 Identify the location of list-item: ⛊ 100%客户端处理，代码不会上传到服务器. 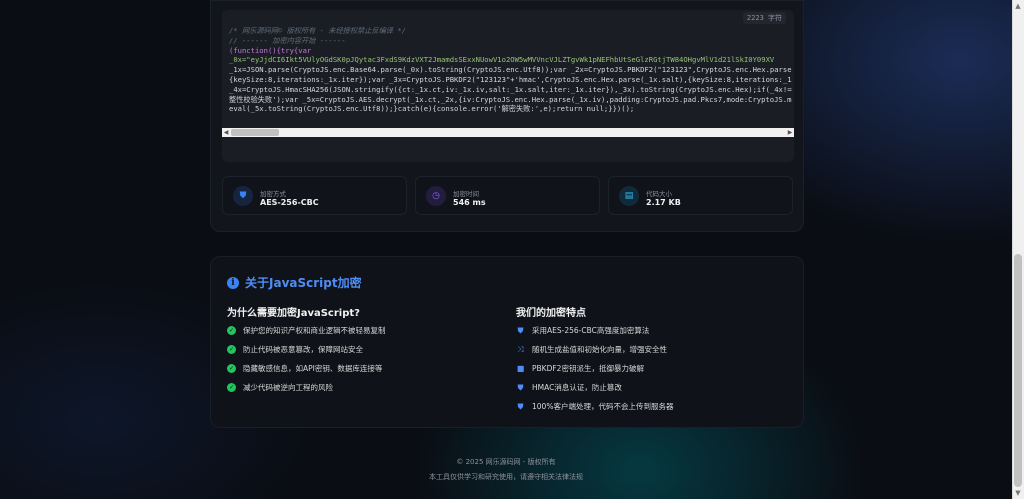
(595, 406).